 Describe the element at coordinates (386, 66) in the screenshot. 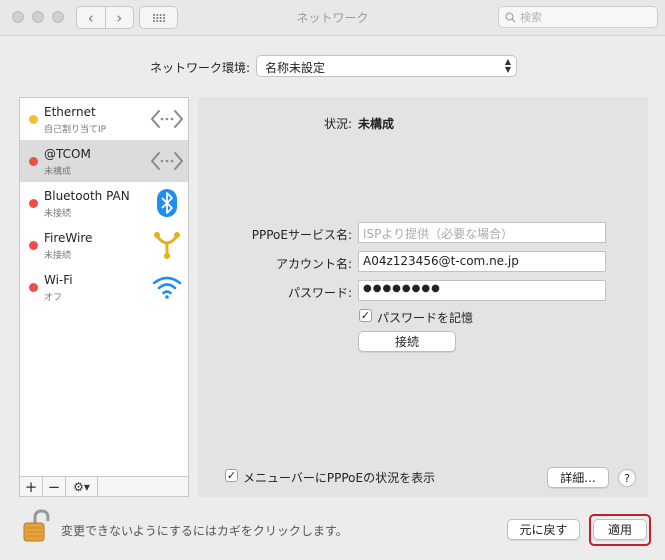

I see `location-select: 名称未設定 ▲ ▼` at that location.